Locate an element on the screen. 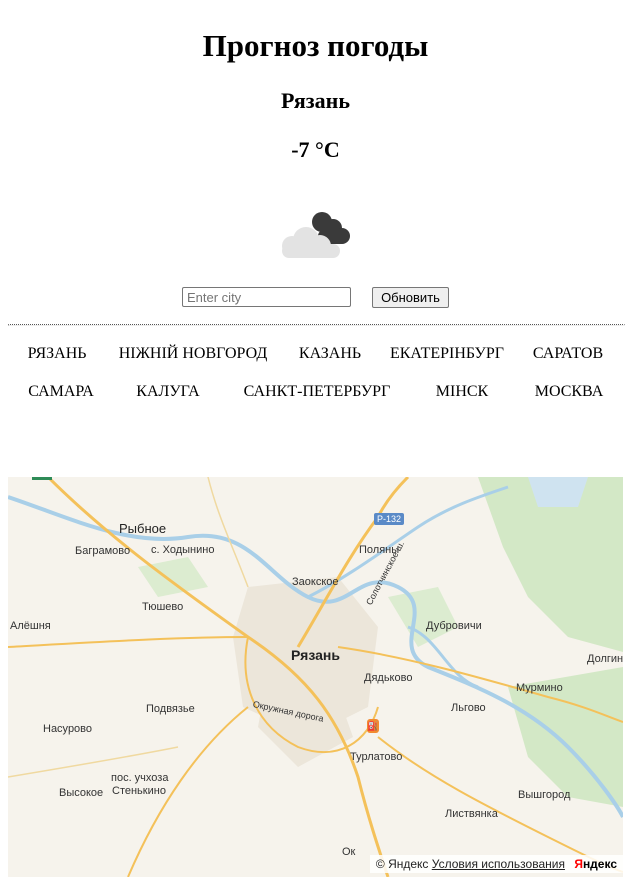  map-copyright: © Яндекс is located at coordinates (402, 864).